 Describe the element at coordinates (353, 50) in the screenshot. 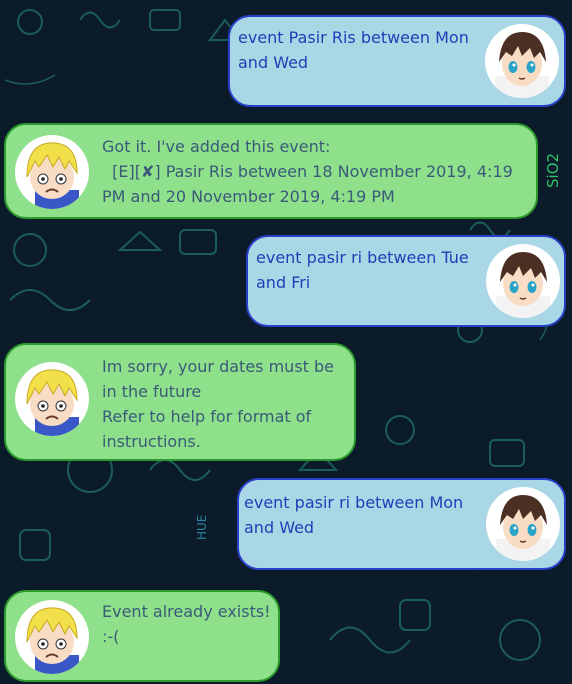

I see `message-text: event Pasir Ris between Mon and Wed` at that location.